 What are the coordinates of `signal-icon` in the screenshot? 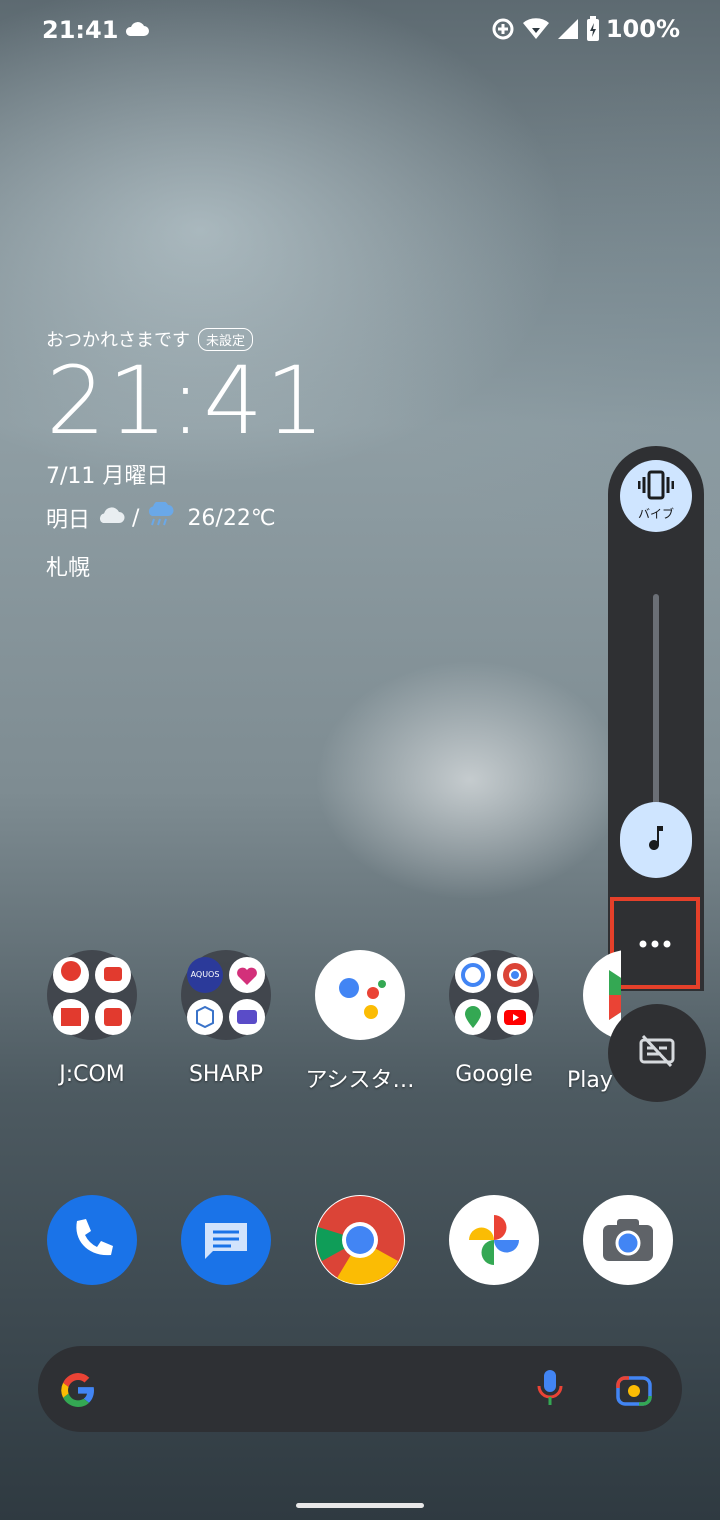 It's located at (568, 29).